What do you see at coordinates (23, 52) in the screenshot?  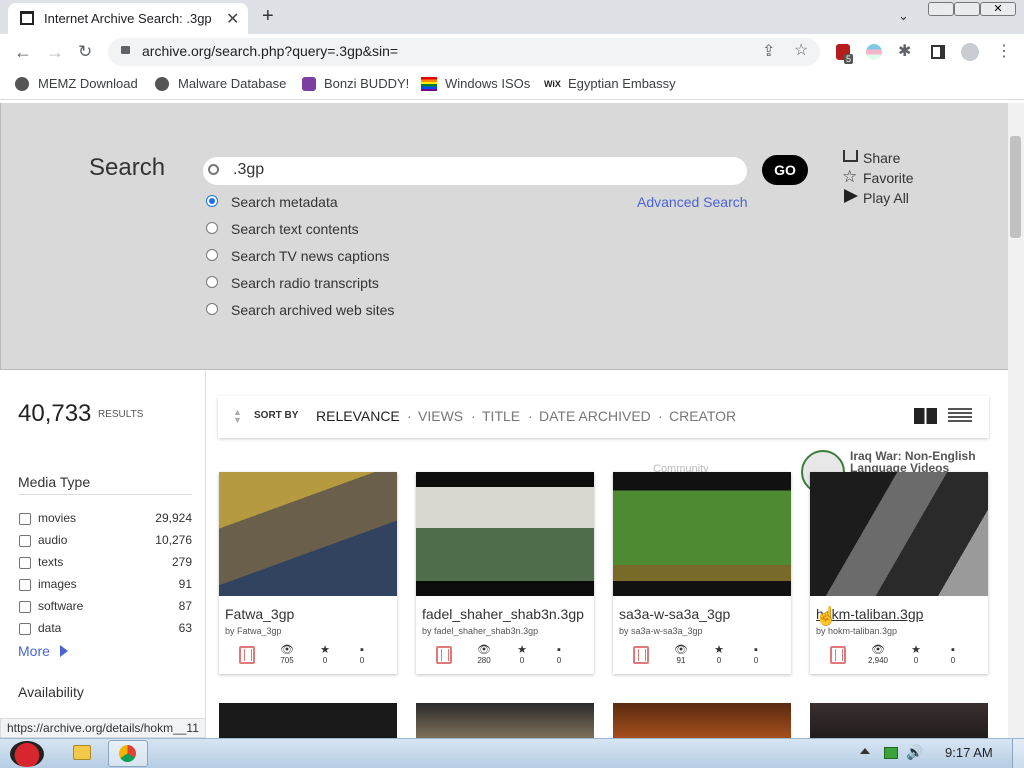 I see `back-icon: ←` at bounding box center [23, 52].